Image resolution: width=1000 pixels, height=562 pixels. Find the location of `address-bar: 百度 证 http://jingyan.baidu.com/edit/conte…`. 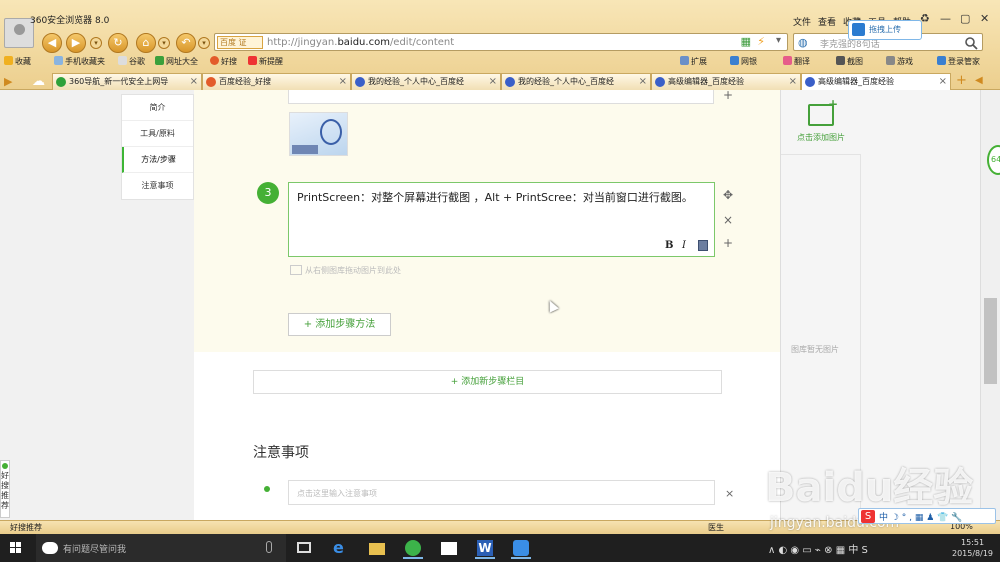

address-bar: 百度 证 http://jingyan.baidu.com/edit/conte… is located at coordinates (501, 42).